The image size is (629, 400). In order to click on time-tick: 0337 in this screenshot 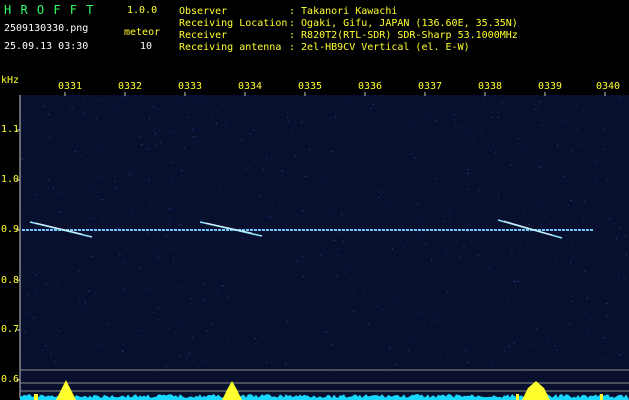, I will do `click(430, 86)`.